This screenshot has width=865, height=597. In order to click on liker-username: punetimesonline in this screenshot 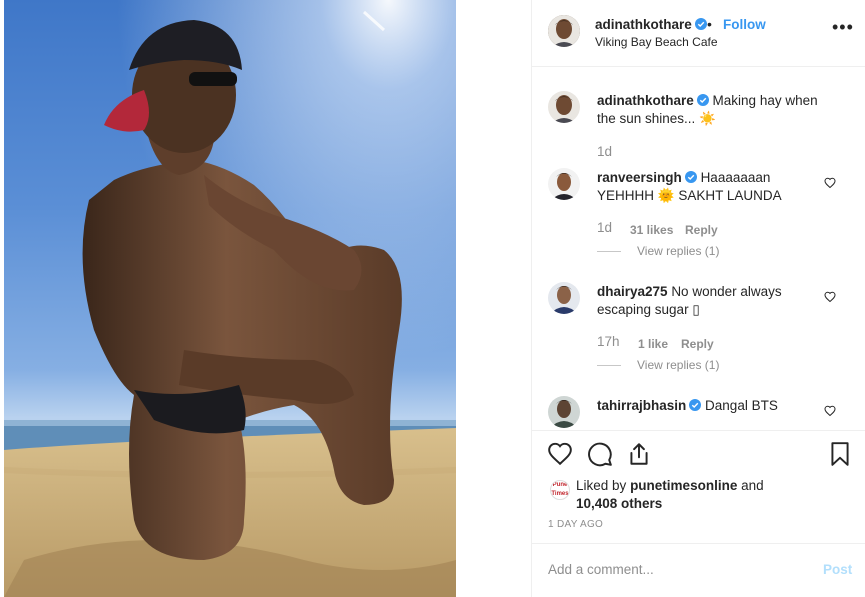, I will do `click(683, 485)`.